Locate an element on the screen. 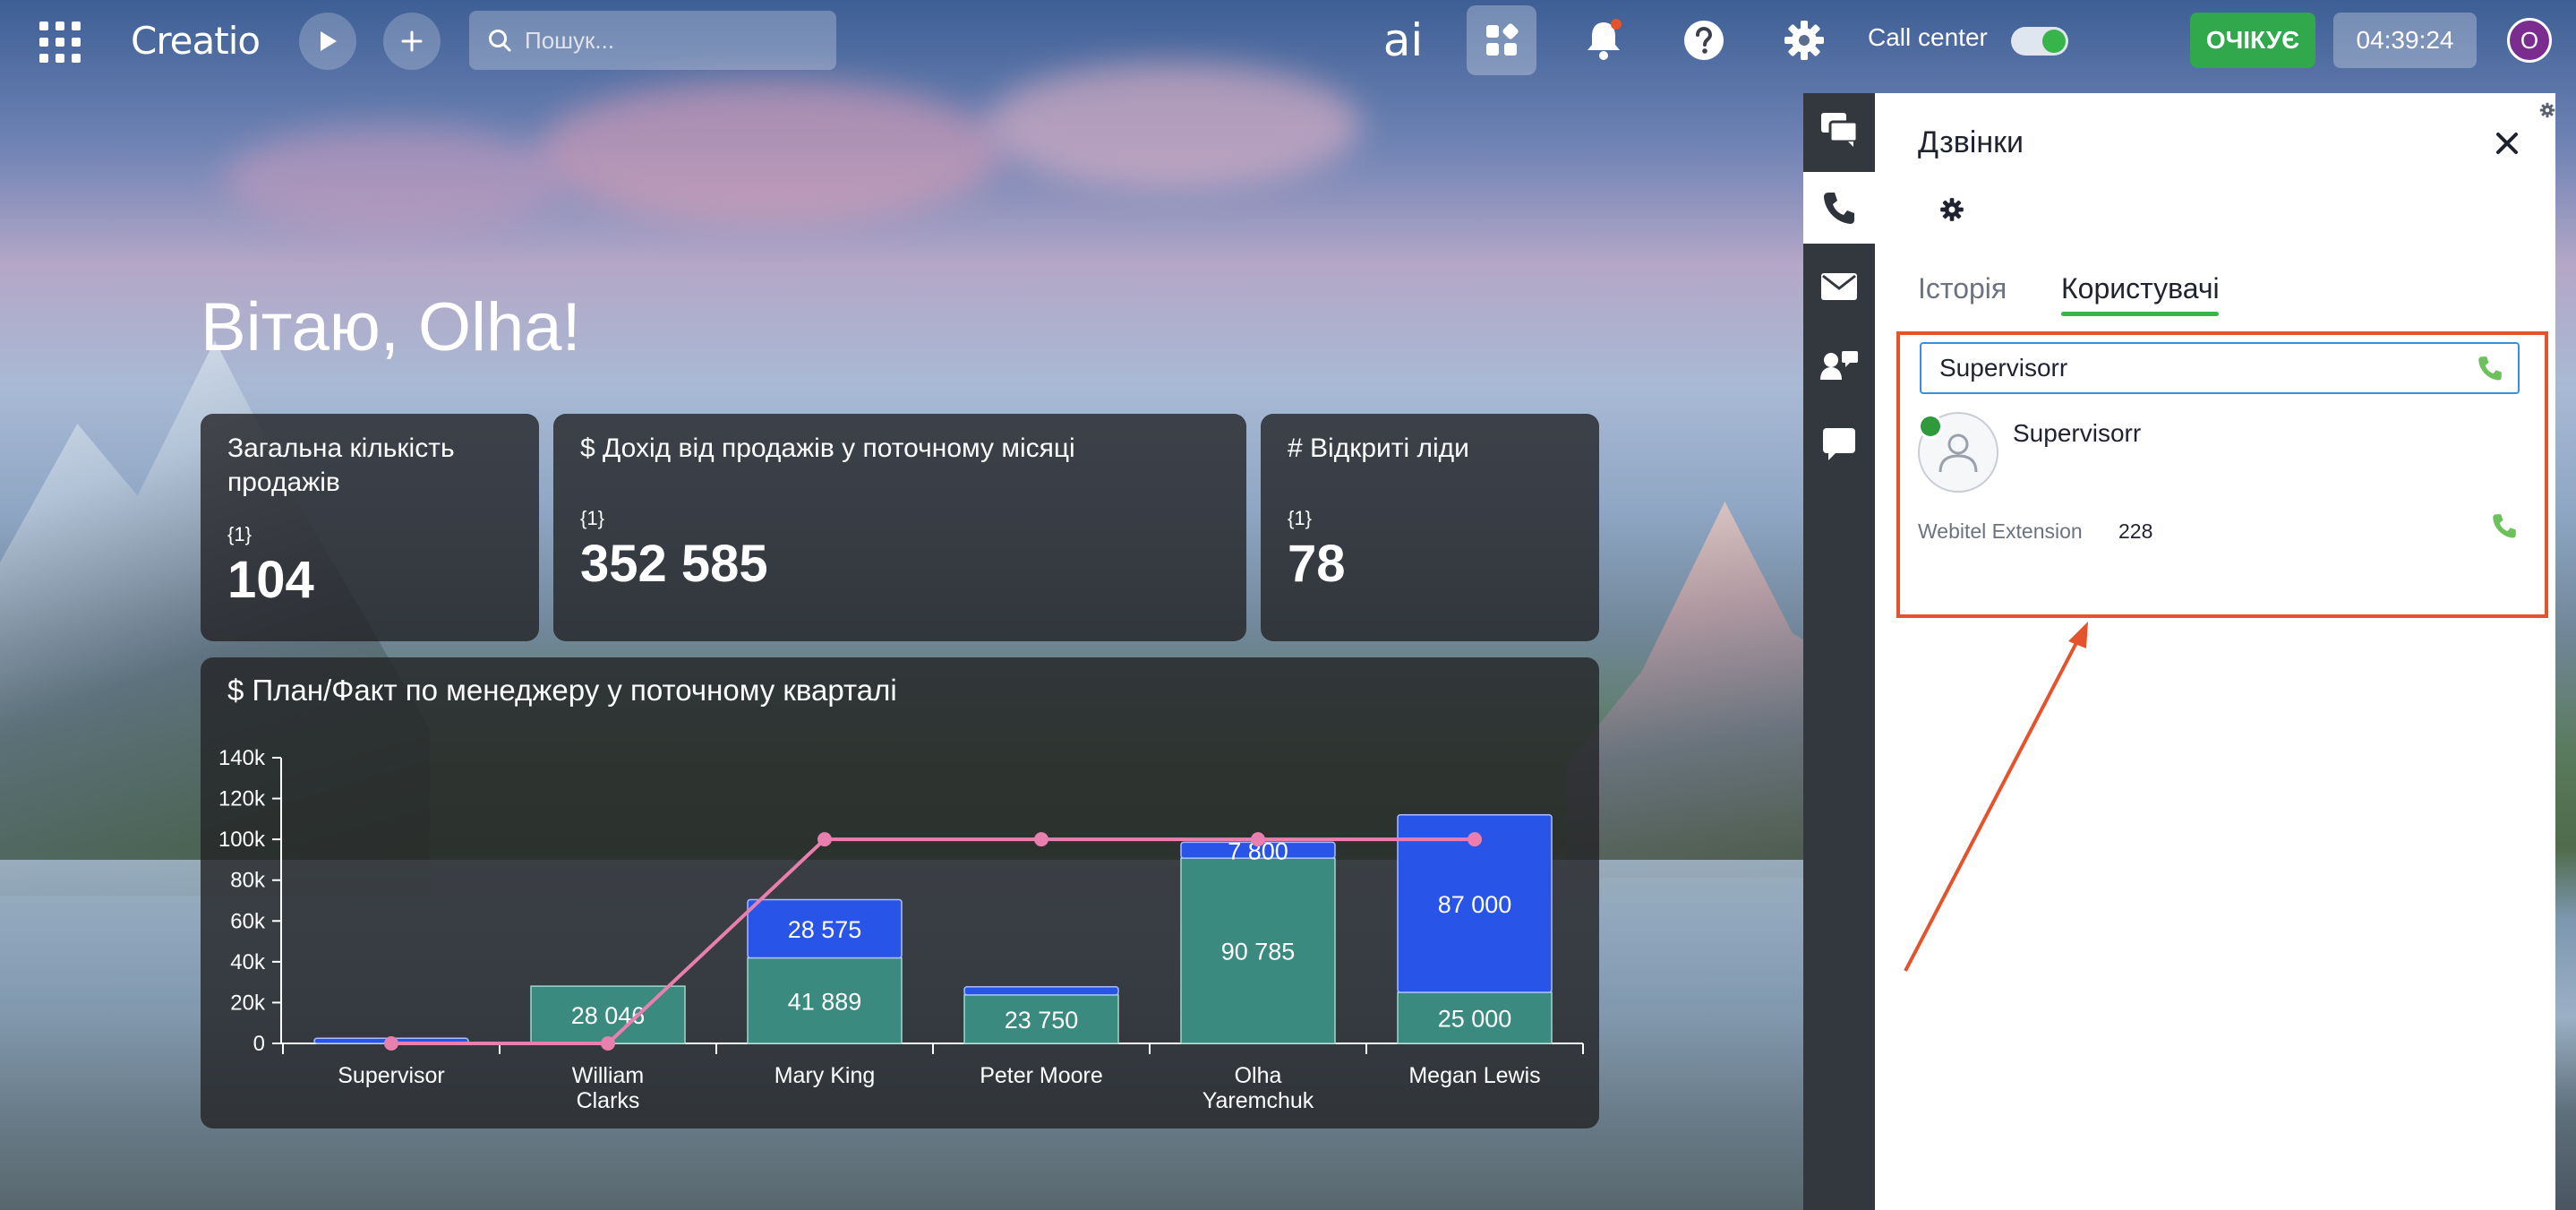 The height and width of the screenshot is (1210, 2576). bar-fact is located at coordinates (1041, 991).